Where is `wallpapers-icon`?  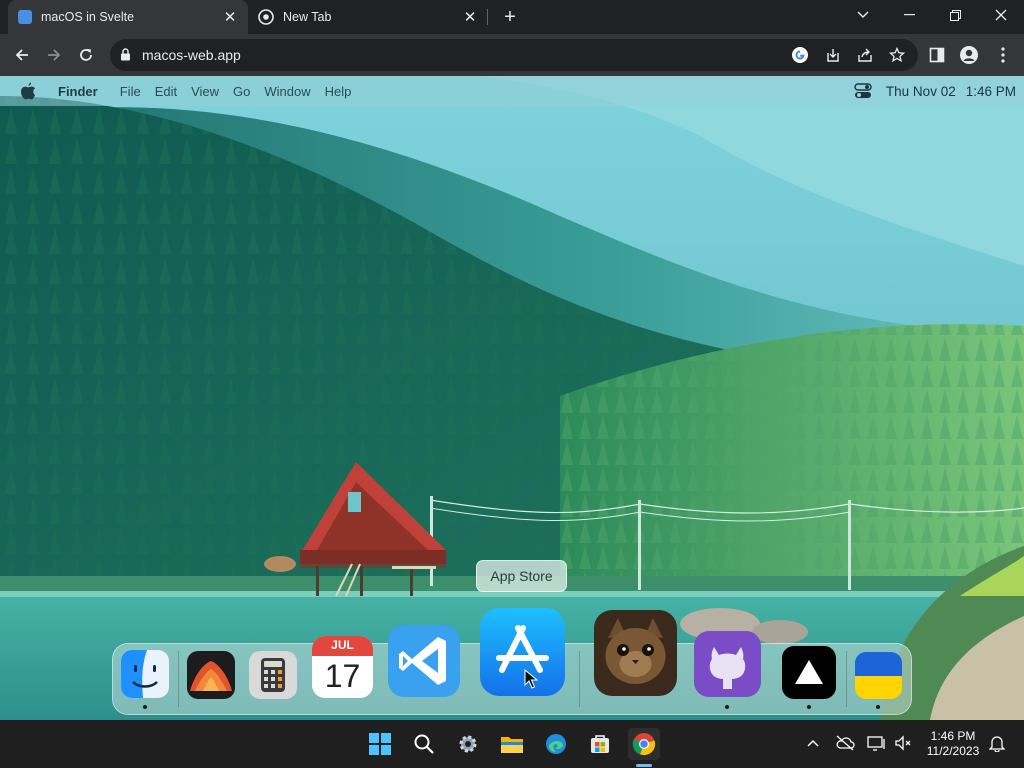
wallpapers-icon is located at coordinates (211, 675).